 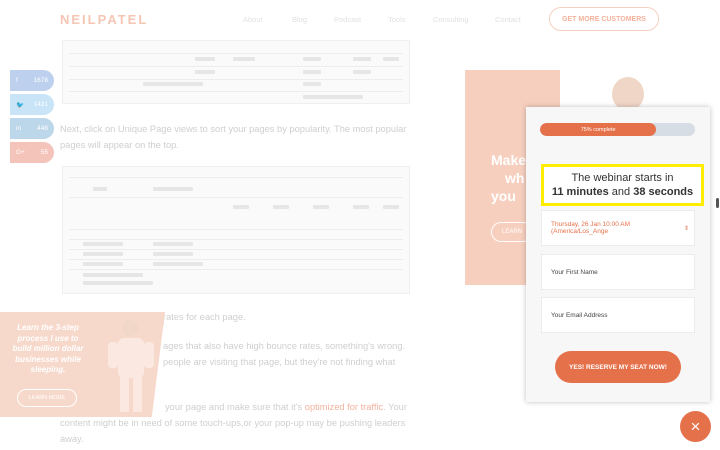 I want to click on article-paragraph-2-text: rates for each page., so click(x=204, y=317).